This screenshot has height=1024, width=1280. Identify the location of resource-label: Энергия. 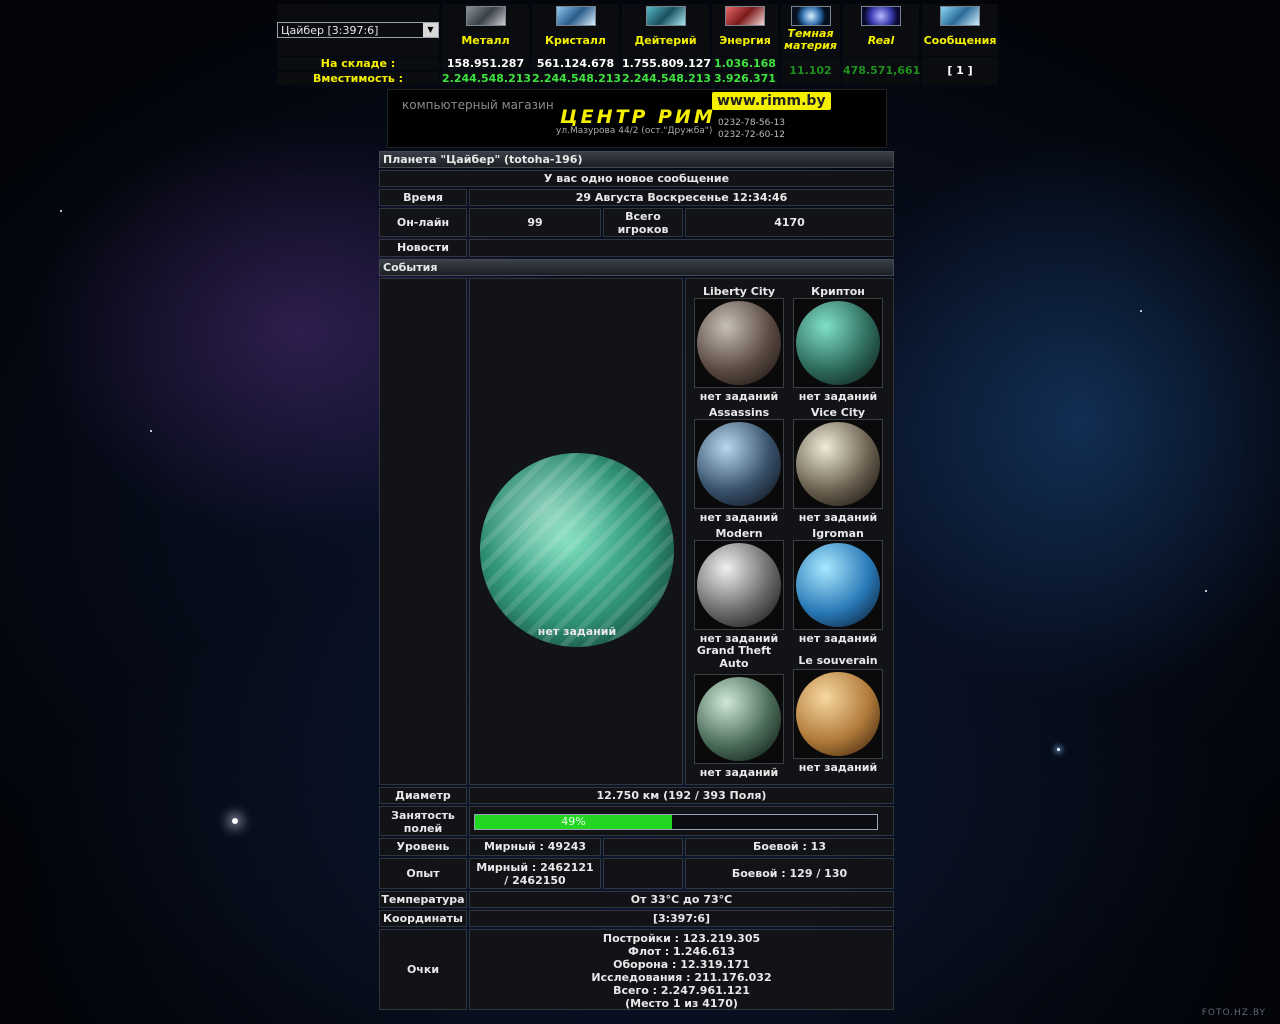
(745, 40).